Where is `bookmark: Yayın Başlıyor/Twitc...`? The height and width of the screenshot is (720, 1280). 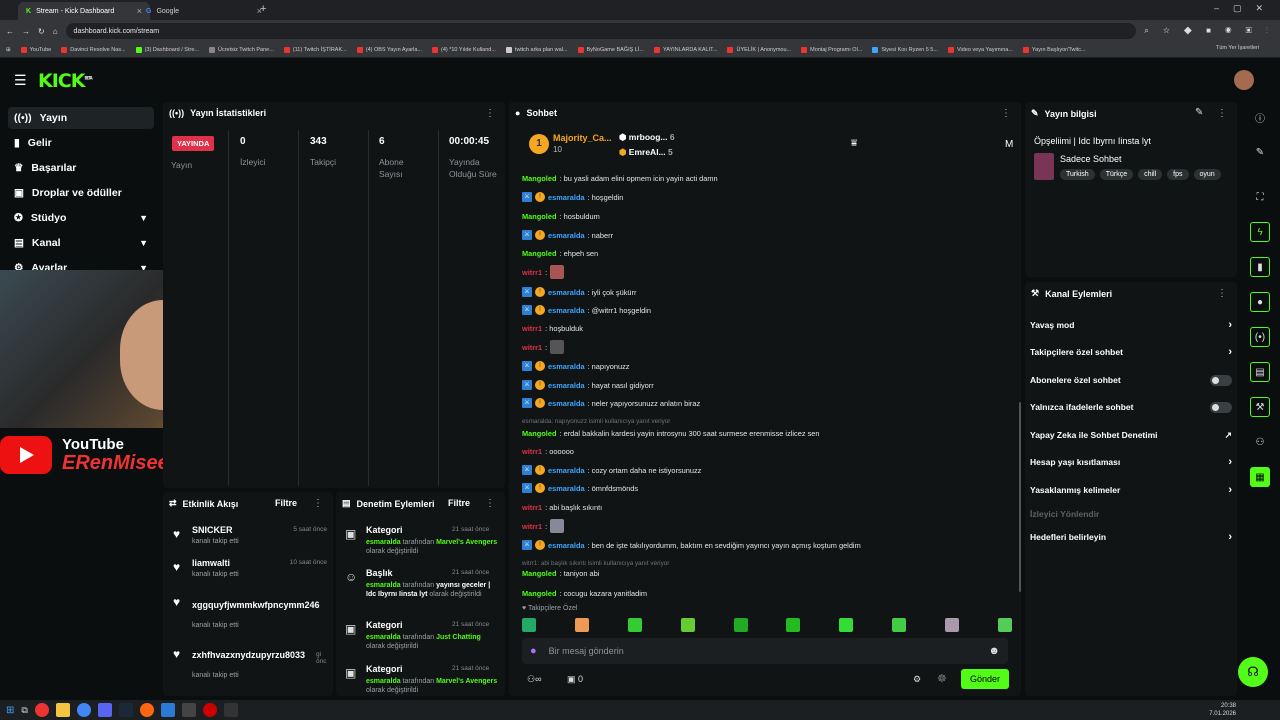
bookmark: Yayın Başlıyor/Twitc... is located at coordinates (1054, 49).